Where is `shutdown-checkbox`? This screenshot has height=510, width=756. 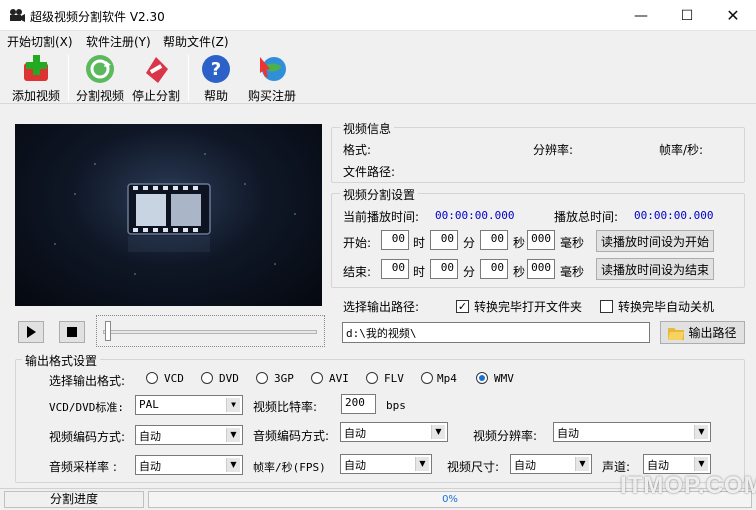
shutdown-checkbox is located at coordinates (606, 306).